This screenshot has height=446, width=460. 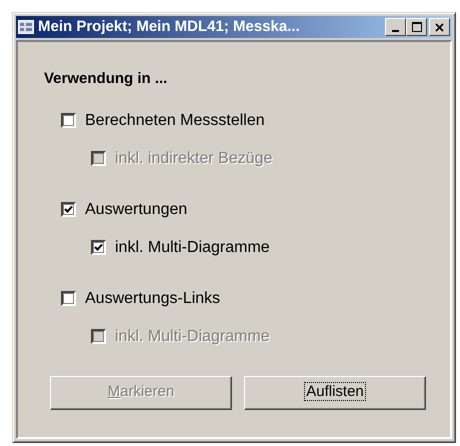 I want to click on checkbox-label: Auswertungs-Links, so click(x=152, y=298).